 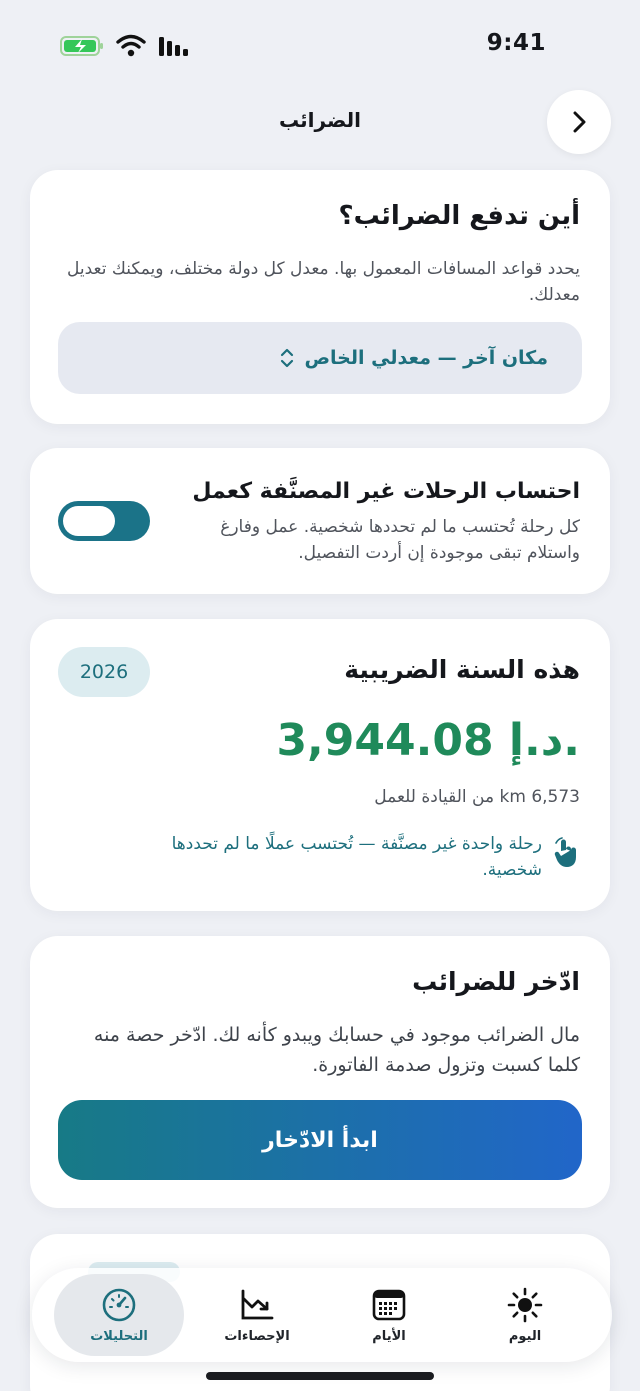 What do you see at coordinates (287, 358) in the screenshot?
I see `chevron-up-down-icon` at bounding box center [287, 358].